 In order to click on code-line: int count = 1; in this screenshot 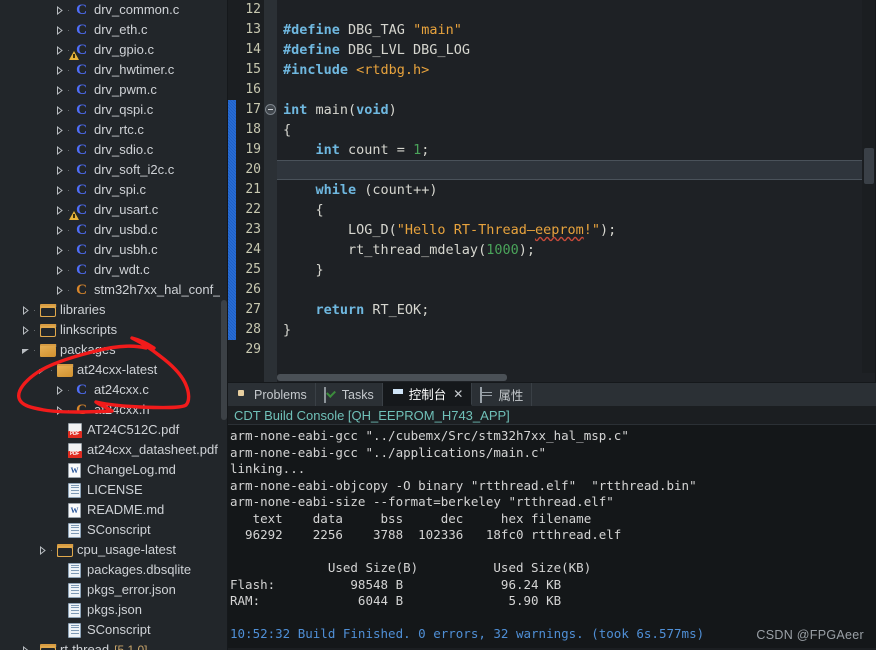, I will do `click(576, 150)`.